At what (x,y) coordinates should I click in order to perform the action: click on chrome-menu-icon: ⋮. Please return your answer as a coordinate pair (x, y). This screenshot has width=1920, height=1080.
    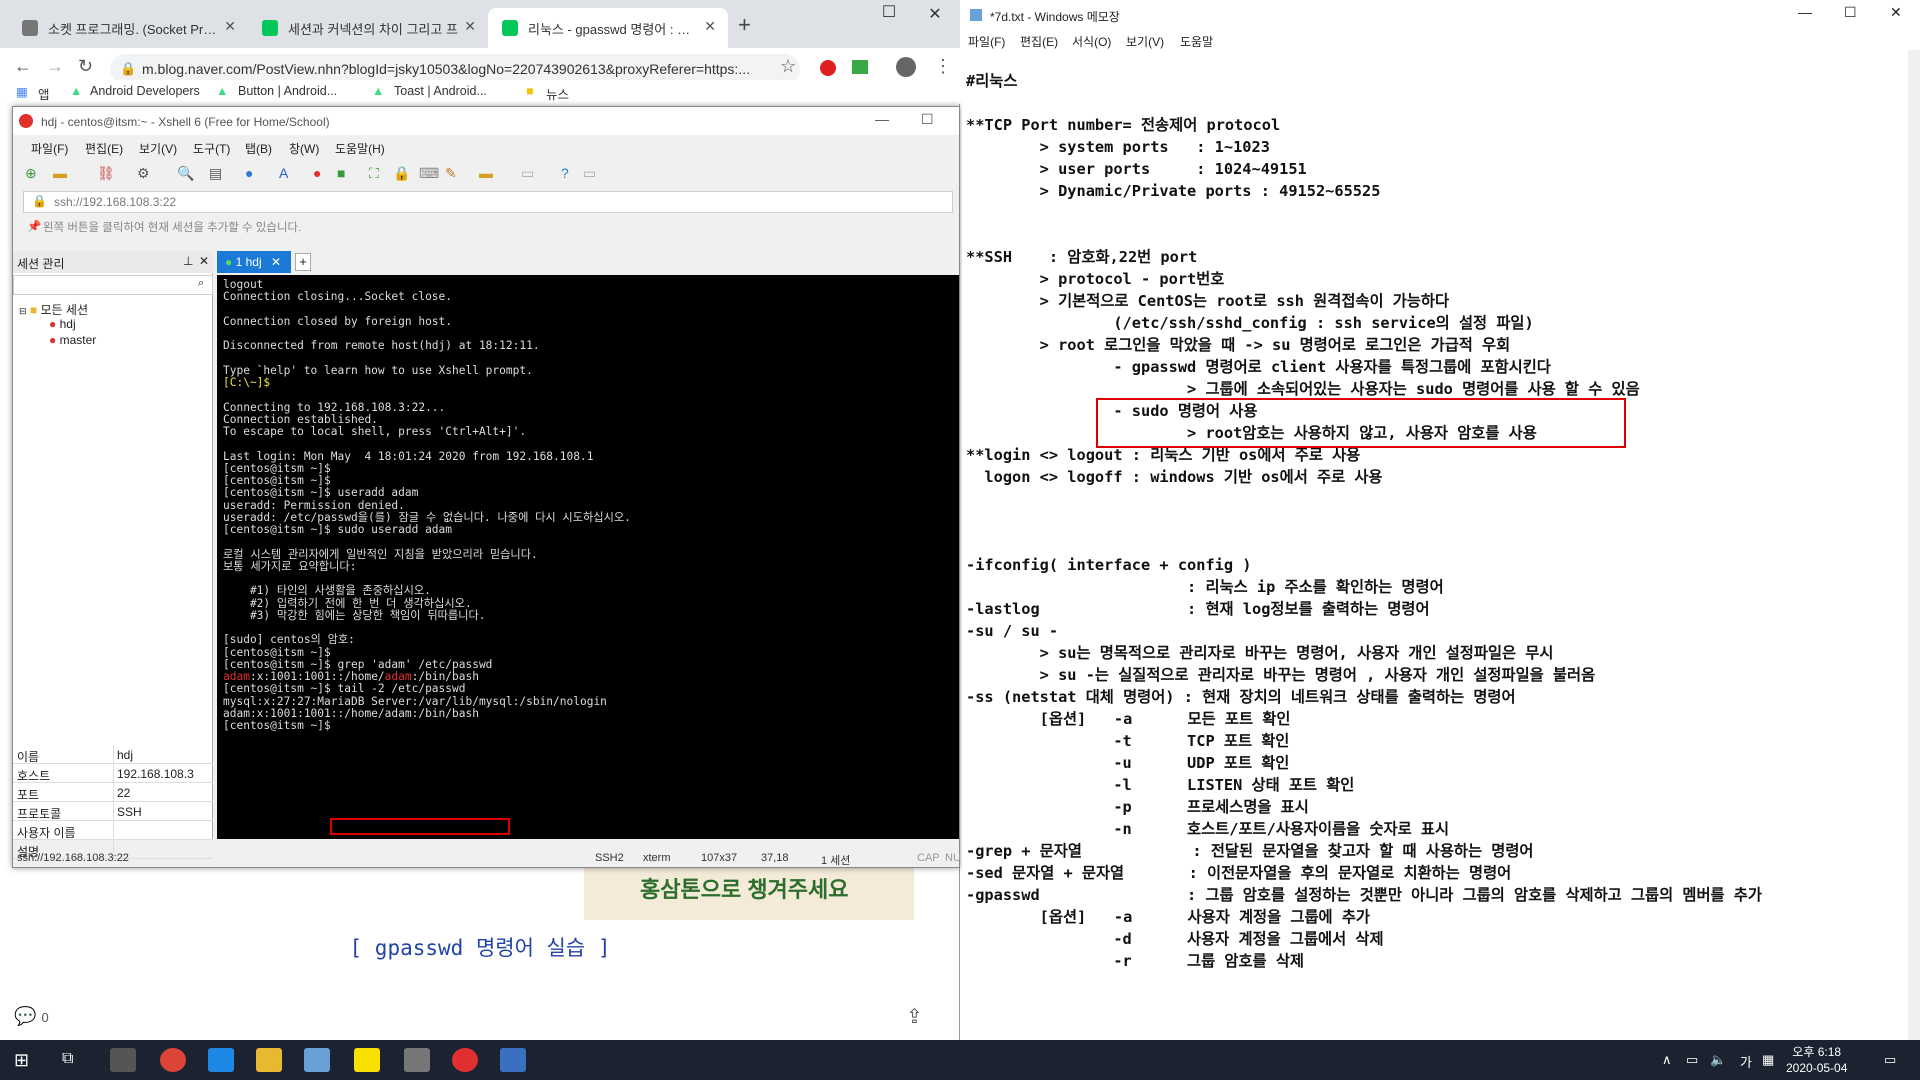
    Looking at the image, I should click on (943, 66).